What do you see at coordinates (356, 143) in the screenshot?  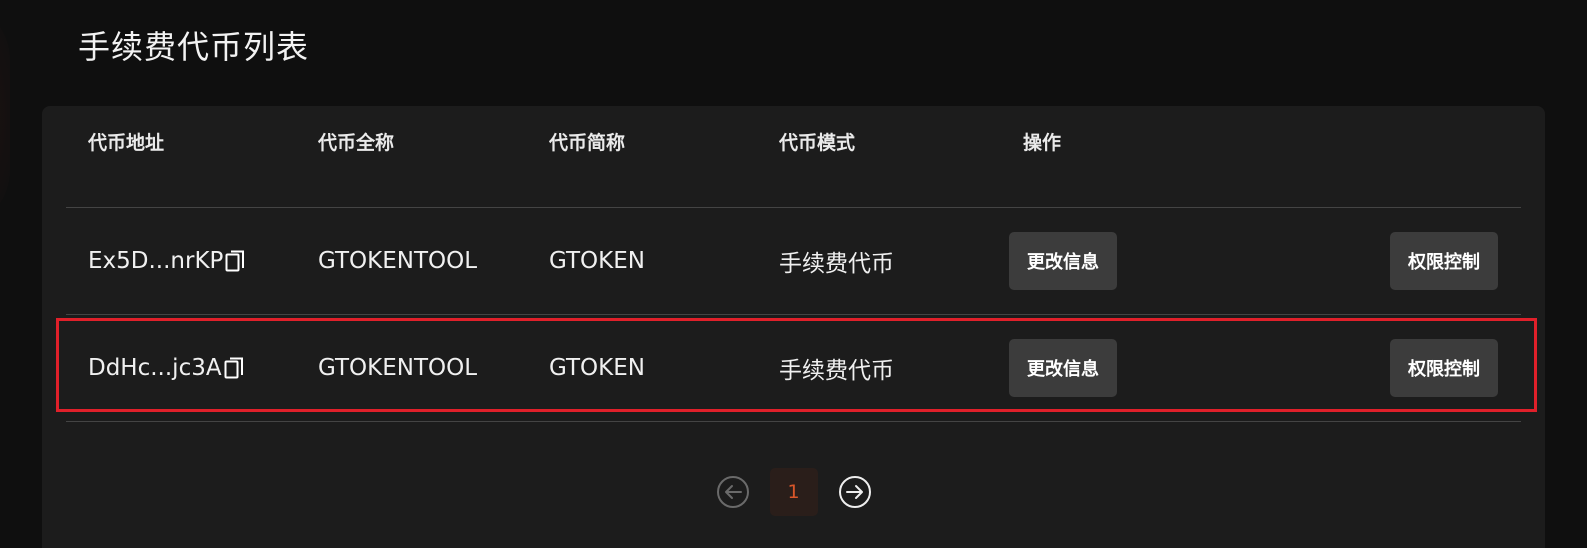 I see `header-token-full-name: 代币全称` at bounding box center [356, 143].